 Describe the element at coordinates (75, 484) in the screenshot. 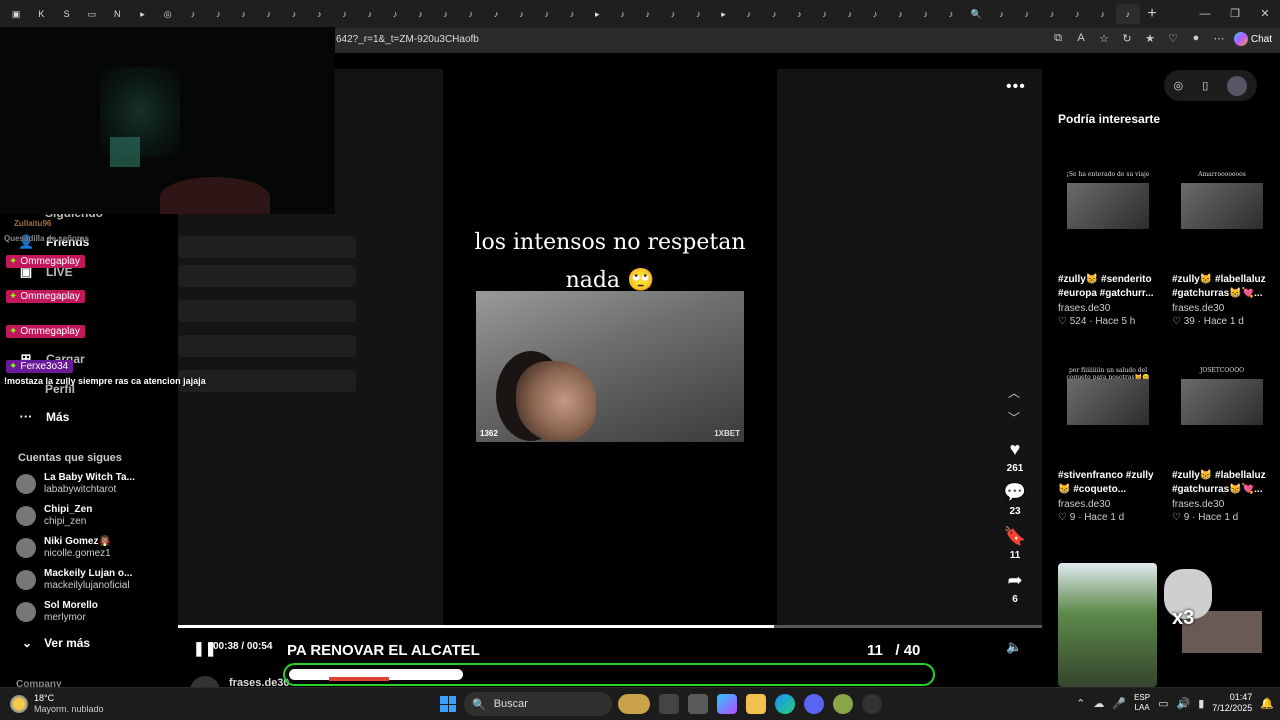

I see `followed-account: La Baby Witch Ta... lababywitchtarot` at that location.